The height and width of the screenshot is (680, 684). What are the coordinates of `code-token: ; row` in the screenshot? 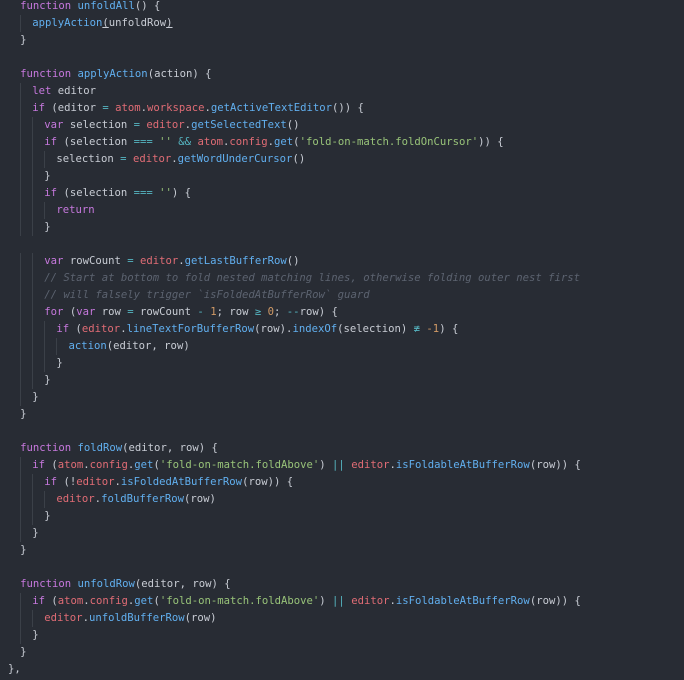 It's located at (235, 312).